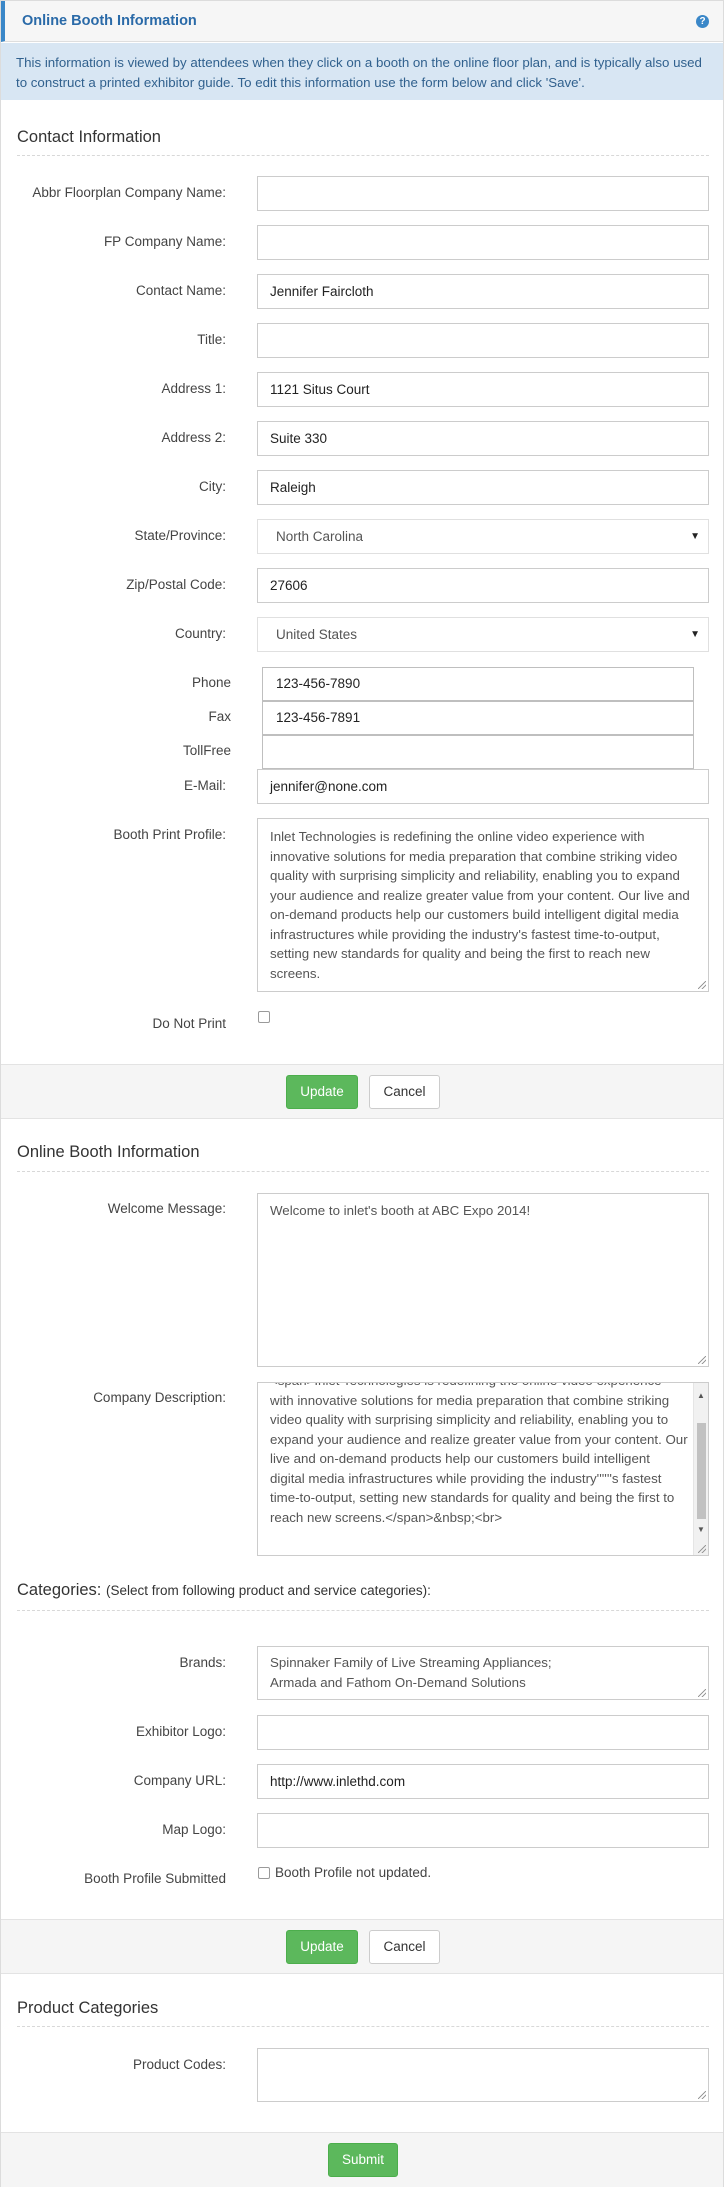 The width and height of the screenshot is (724, 2187). Describe the element at coordinates (483, 291) in the screenshot. I see `contact-name-input: Jennifer Faircloth` at that location.